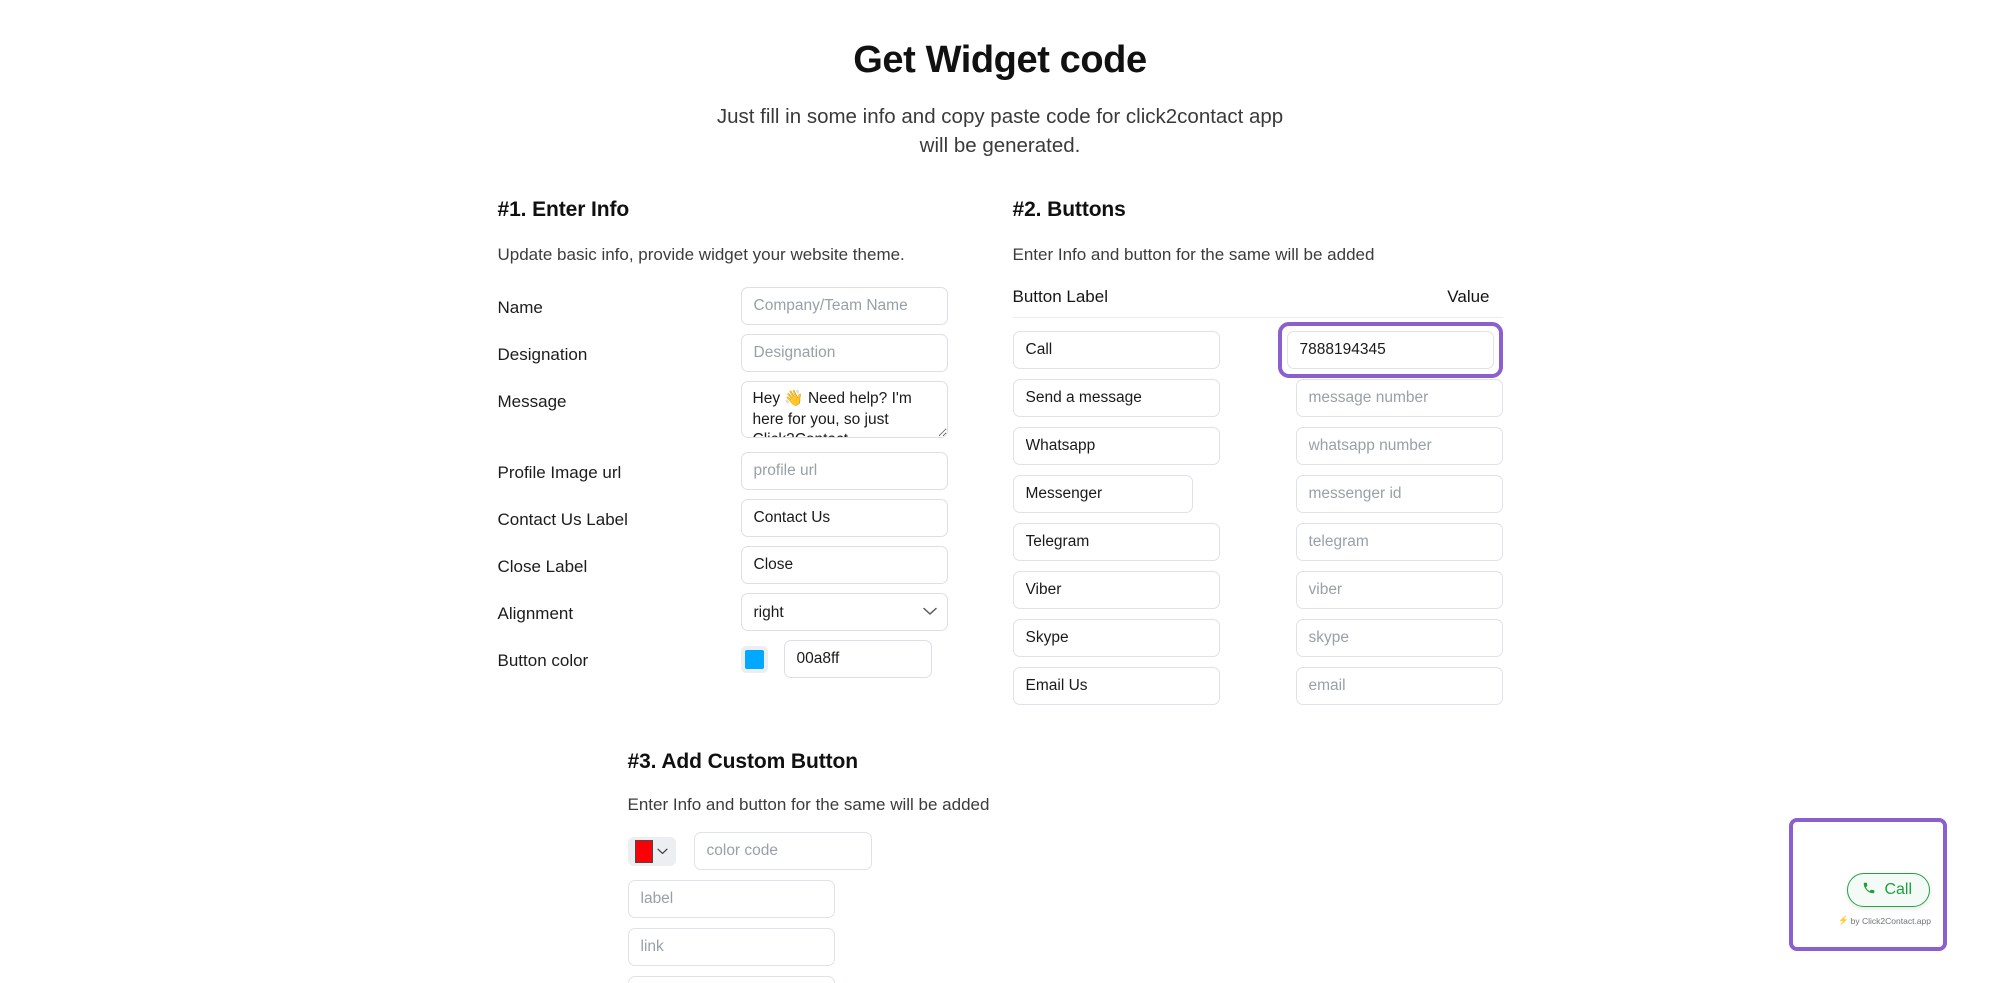 The width and height of the screenshot is (2000, 983). Describe the element at coordinates (844, 353) in the screenshot. I see `designation-input` at that location.